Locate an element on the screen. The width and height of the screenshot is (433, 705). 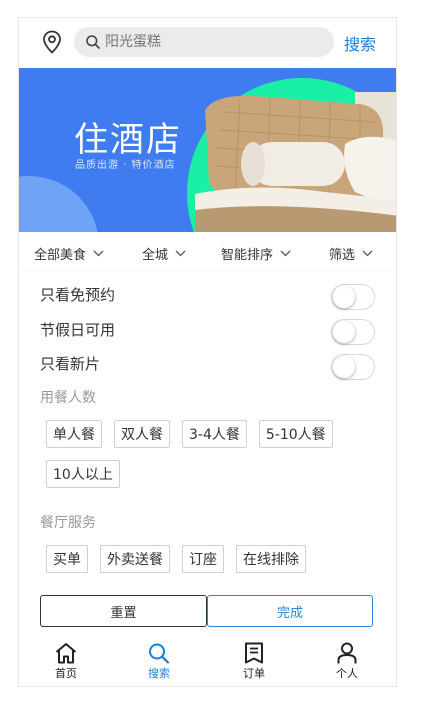
diner-option: 10人以上 is located at coordinates (83, 474).